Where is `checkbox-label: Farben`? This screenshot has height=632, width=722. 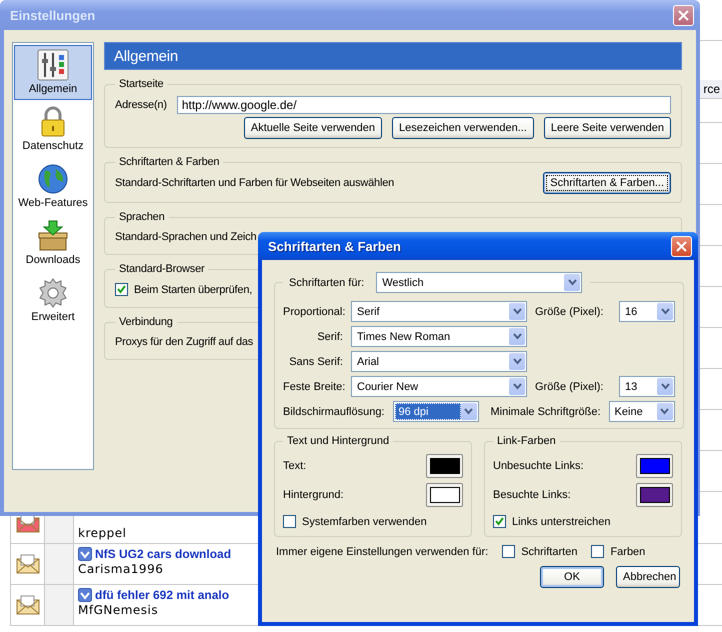 checkbox-label: Farben is located at coordinates (628, 552).